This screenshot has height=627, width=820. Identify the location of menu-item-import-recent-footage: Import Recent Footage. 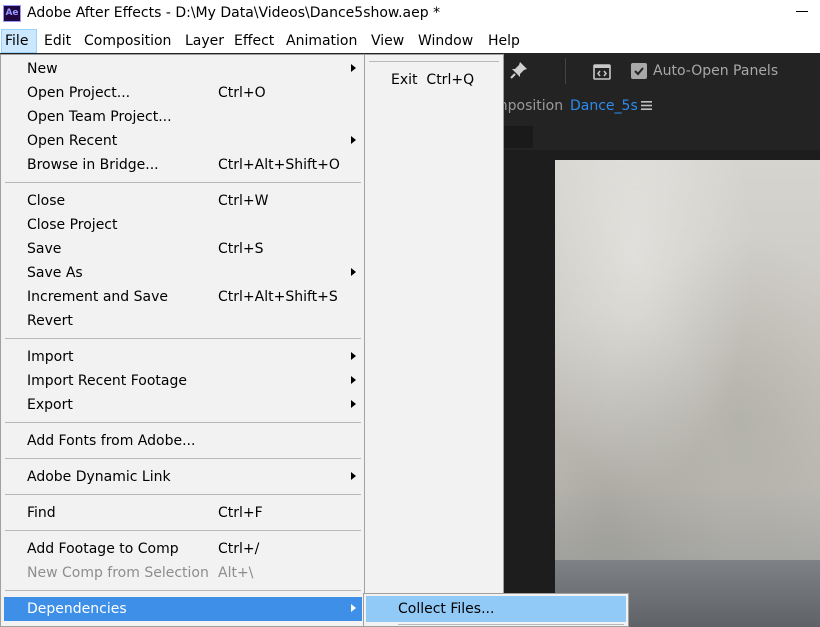
(183, 381).